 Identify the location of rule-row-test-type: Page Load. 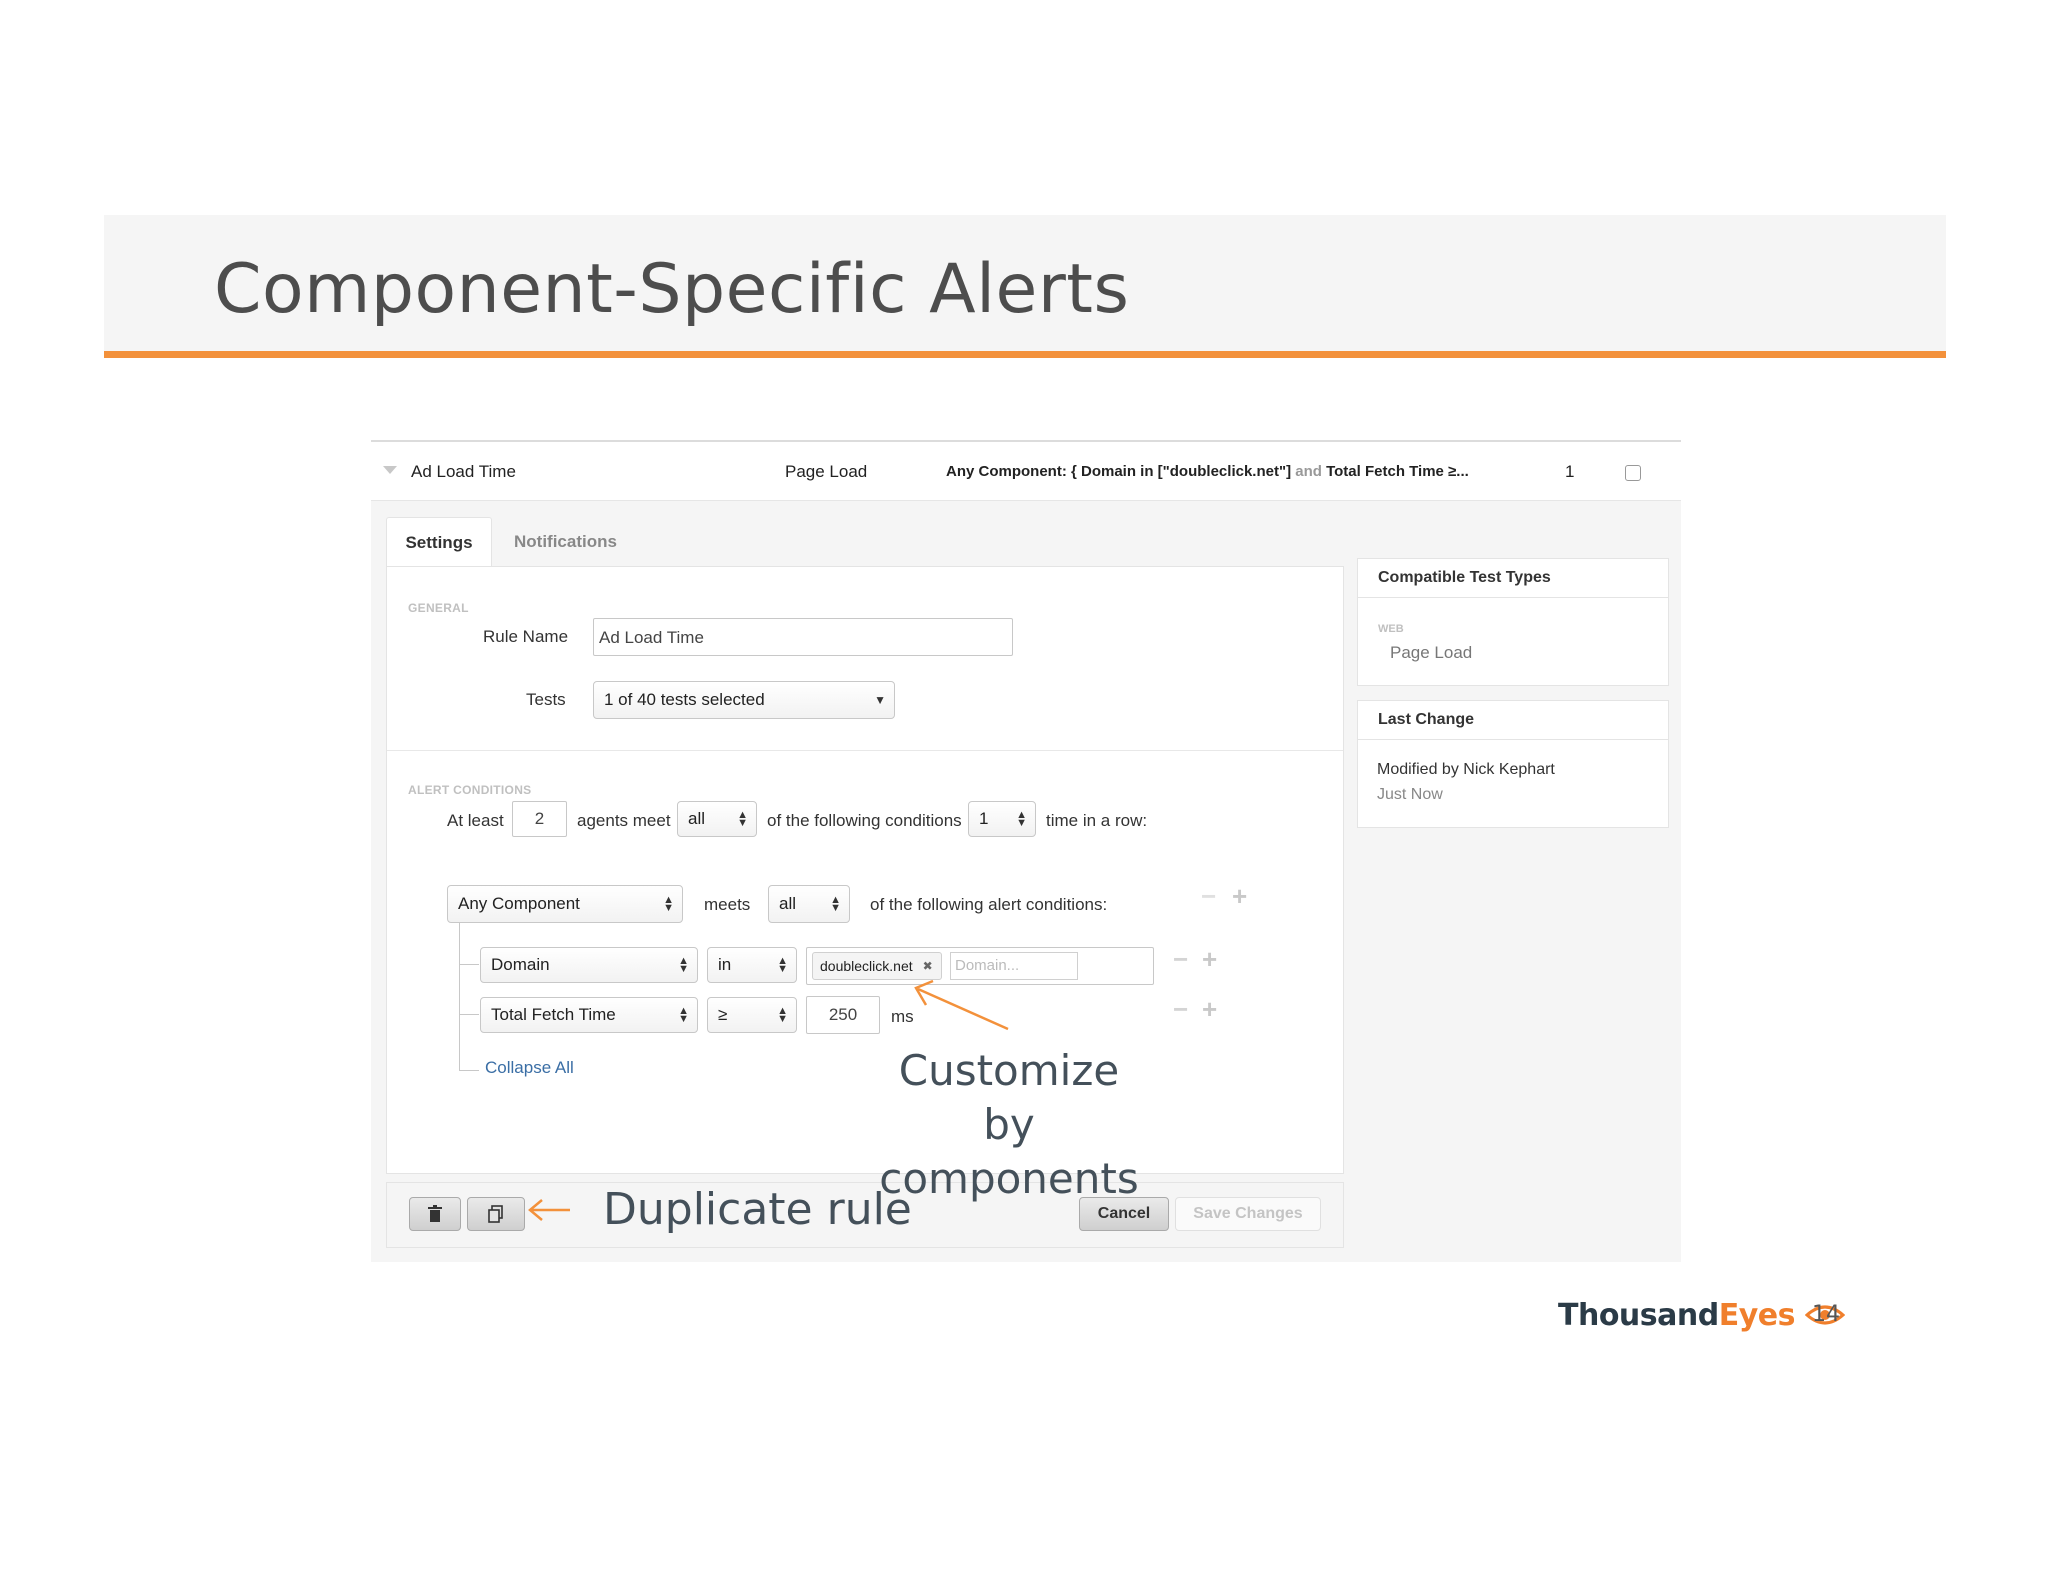
(826, 471).